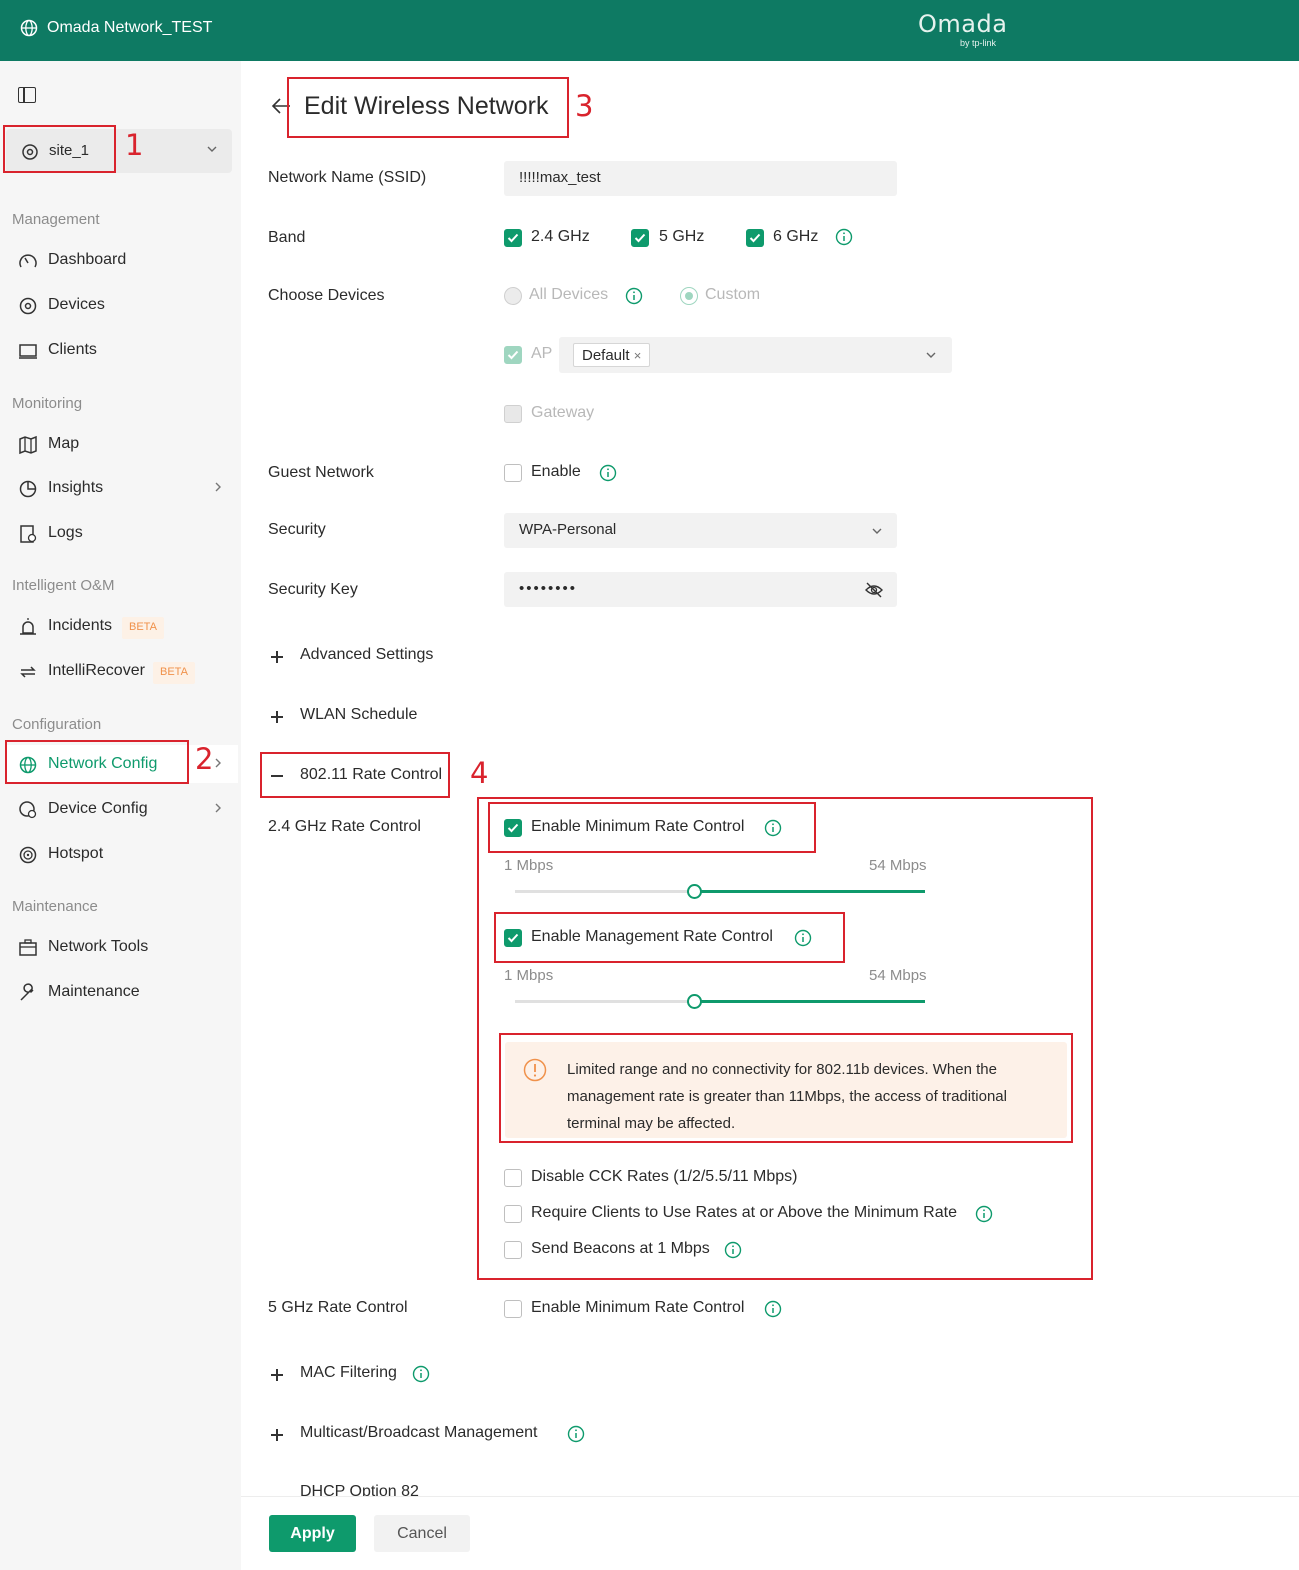 This screenshot has width=1299, height=1570. Describe the element at coordinates (64, 443) in the screenshot. I see `sidebar-item-label: Map` at that location.